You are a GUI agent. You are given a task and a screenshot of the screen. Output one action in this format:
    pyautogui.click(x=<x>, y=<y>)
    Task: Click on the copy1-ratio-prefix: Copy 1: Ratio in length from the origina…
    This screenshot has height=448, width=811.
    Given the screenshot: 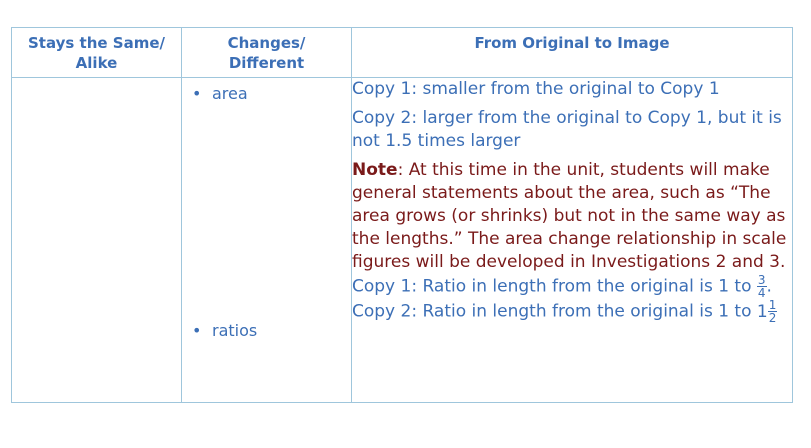 What is the action you would take?
    pyautogui.click(x=552, y=286)
    